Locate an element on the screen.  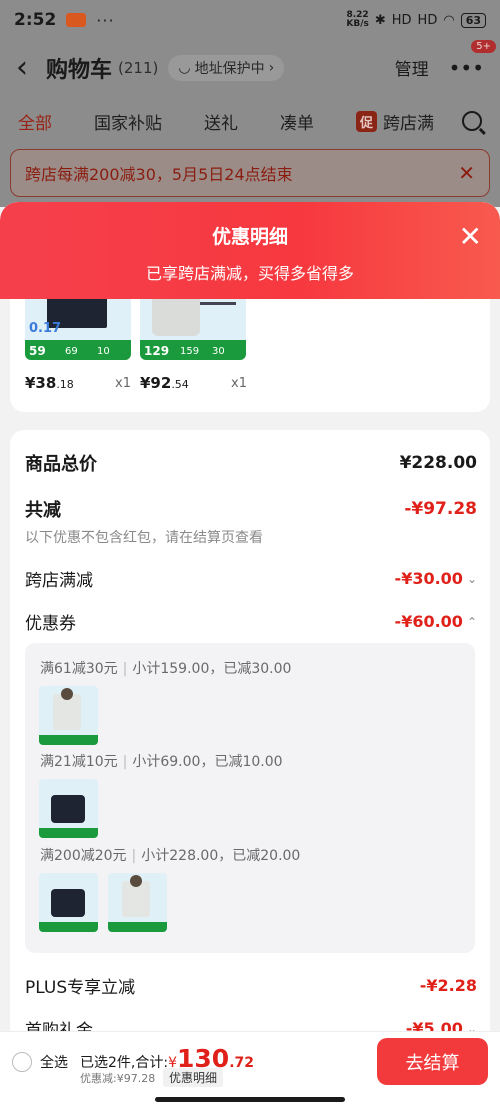
battery-indicator: 63 is located at coordinates (473, 20).